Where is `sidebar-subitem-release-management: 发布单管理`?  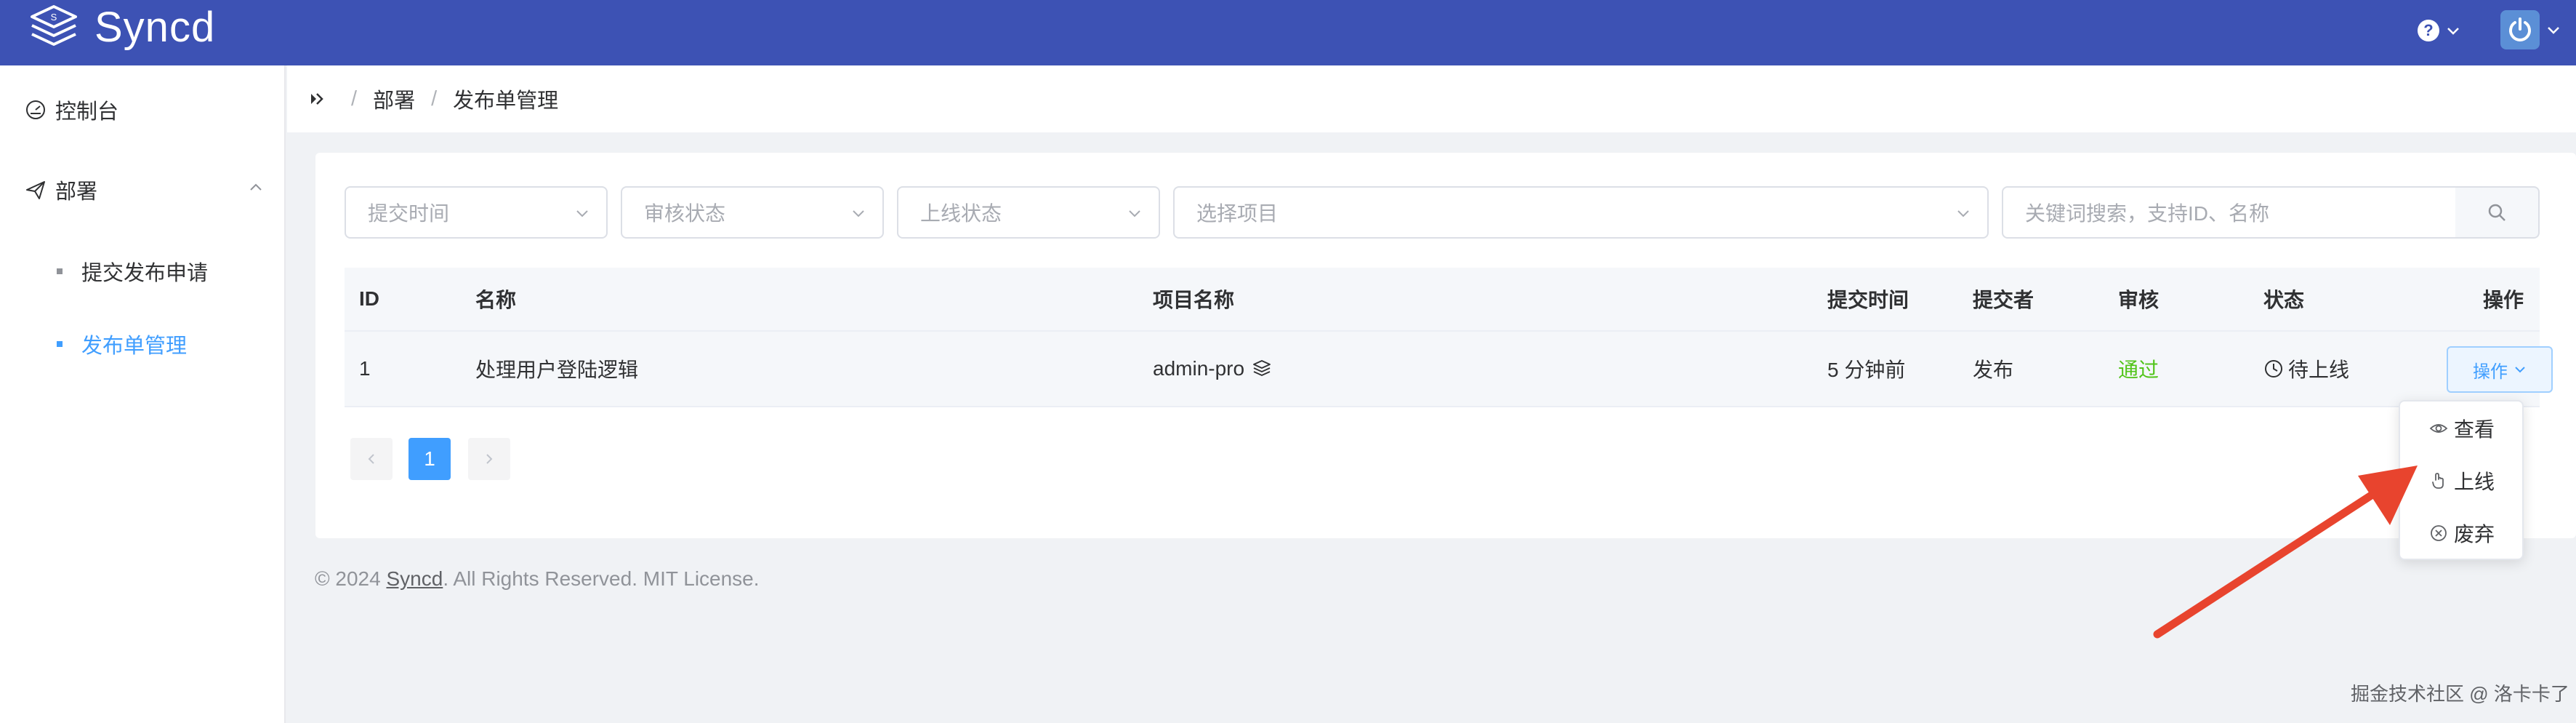 sidebar-subitem-release-management: 发布单管理 is located at coordinates (122, 344).